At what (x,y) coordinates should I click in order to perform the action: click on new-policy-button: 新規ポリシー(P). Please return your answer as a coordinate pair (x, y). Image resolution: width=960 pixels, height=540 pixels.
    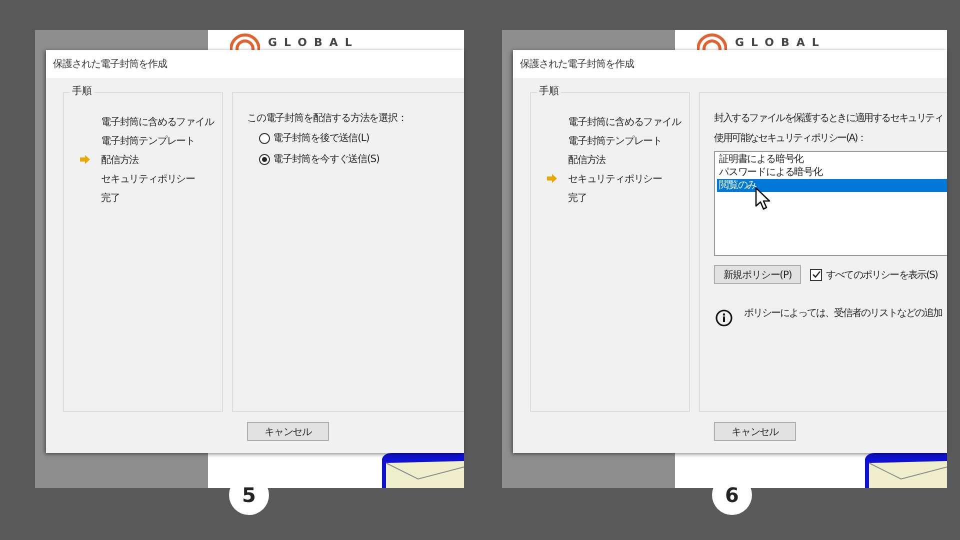
    Looking at the image, I should click on (757, 274).